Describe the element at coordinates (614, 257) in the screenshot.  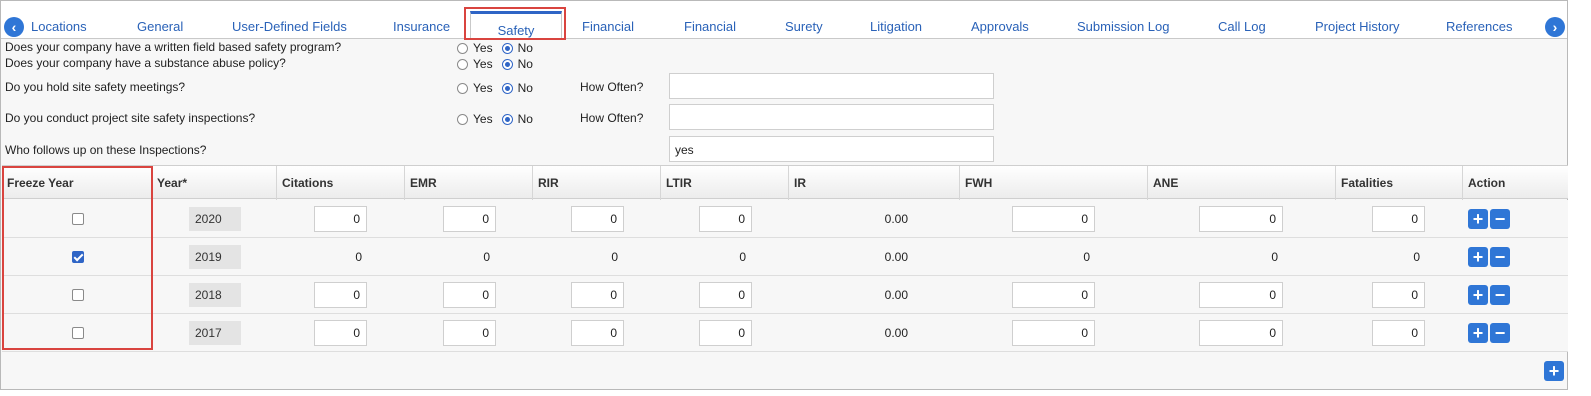
I see `rir-value: 0` at that location.